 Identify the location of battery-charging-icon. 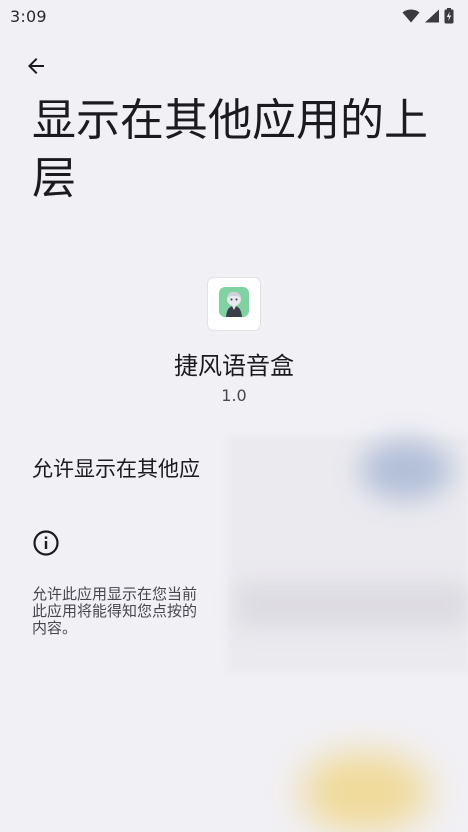
(449, 16).